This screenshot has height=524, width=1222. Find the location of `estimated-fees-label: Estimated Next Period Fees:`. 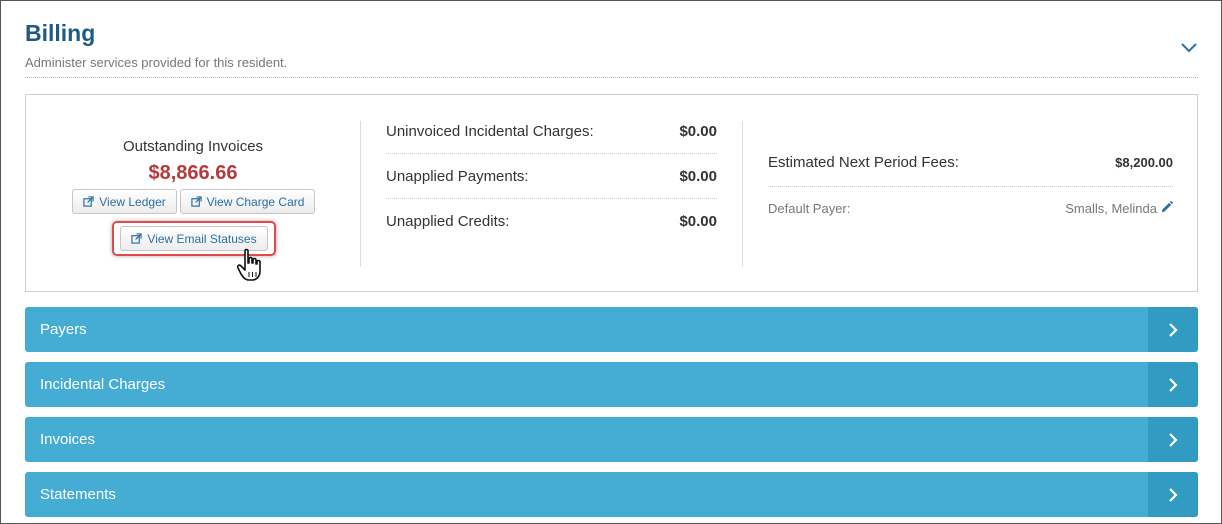

estimated-fees-label: Estimated Next Period Fees: is located at coordinates (863, 162).